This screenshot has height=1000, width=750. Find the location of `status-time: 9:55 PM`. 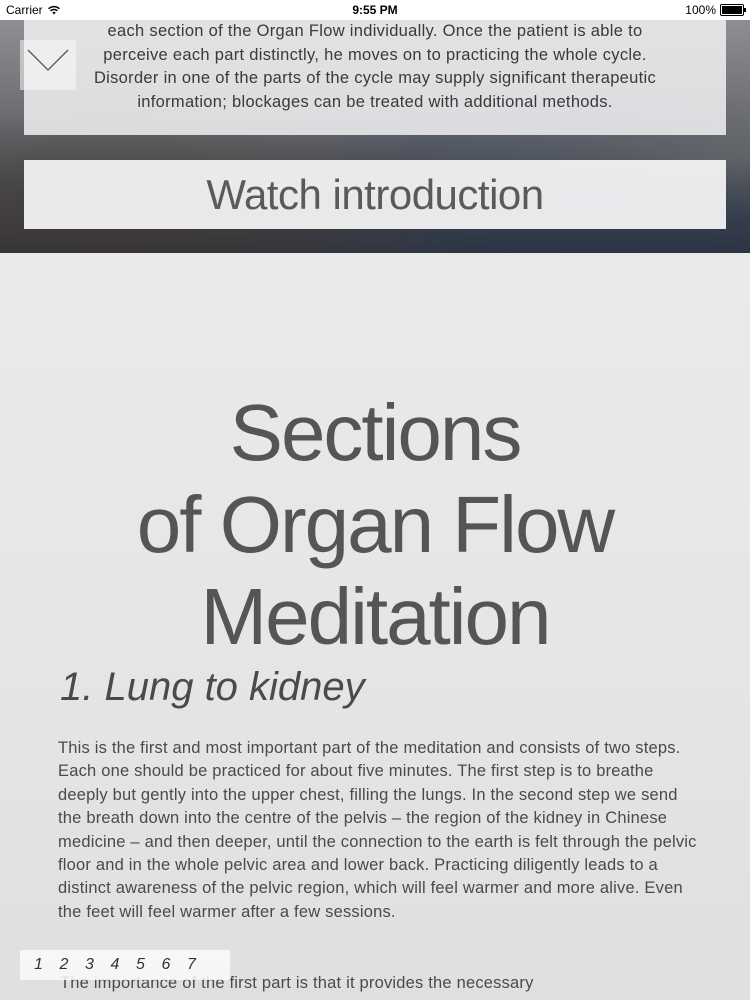

status-time: 9:55 PM is located at coordinates (375, 10).